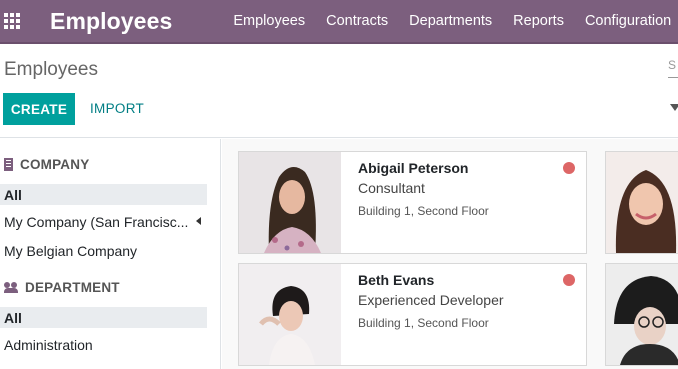 The height and width of the screenshot is (369, 678). What do you see at coordinates (391, 188) in the screenshot?
I see `employee-job-title: Consultant` at bounding box center [391, 188].